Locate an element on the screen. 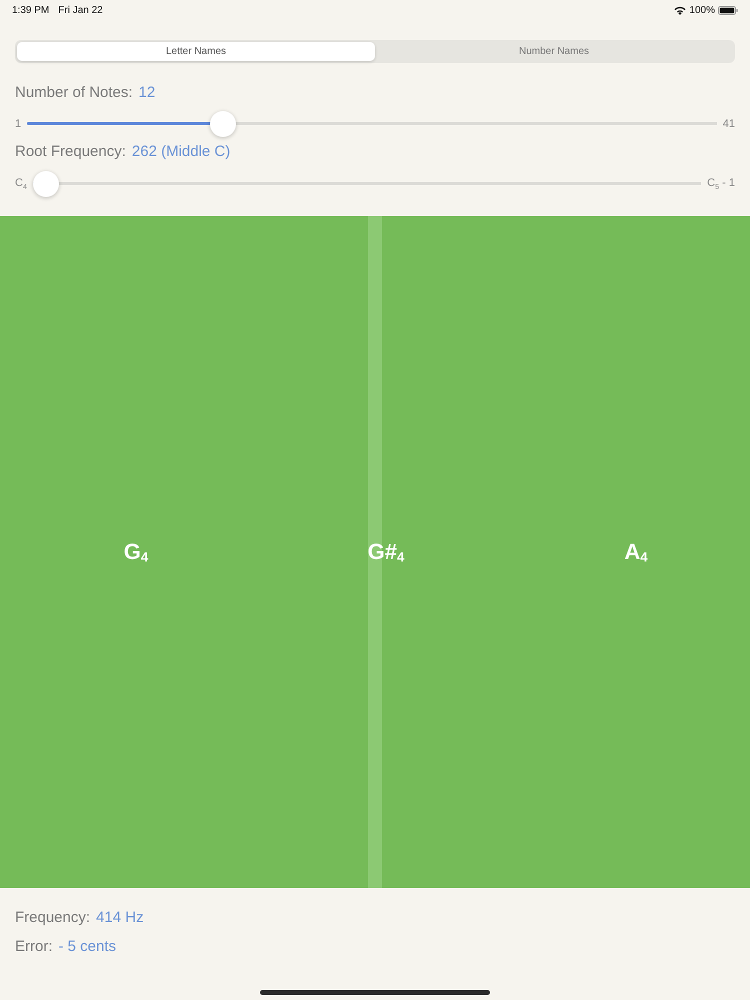 The image size is (750, 1000). readout-value: - 5 cents is located at coordinates (87, 947).